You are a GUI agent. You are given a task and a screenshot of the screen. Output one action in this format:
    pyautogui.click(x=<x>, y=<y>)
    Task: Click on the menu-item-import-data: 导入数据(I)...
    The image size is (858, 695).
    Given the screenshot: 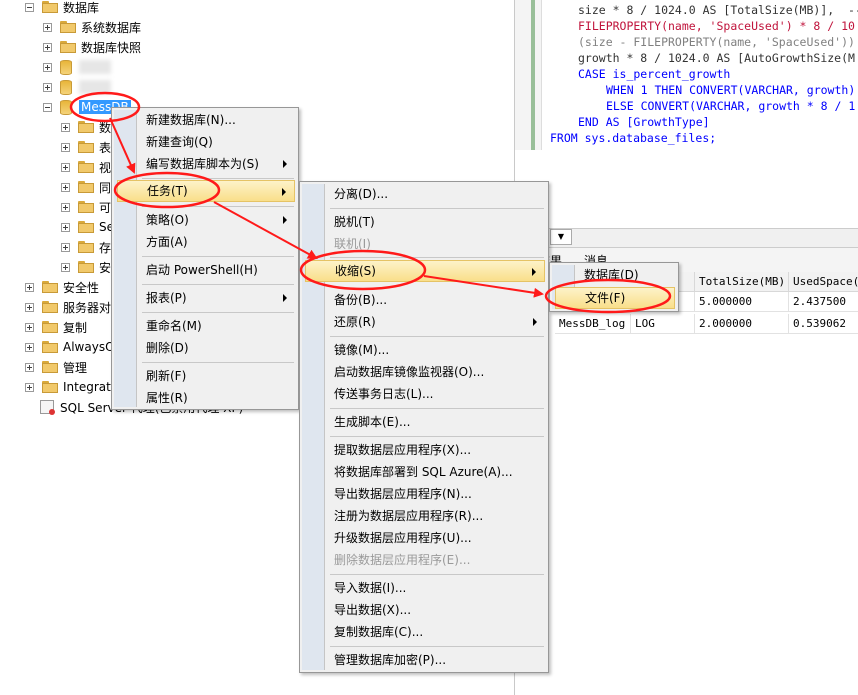 What is the action you would take?
    pyautogui.click(x=434, y=588)
    